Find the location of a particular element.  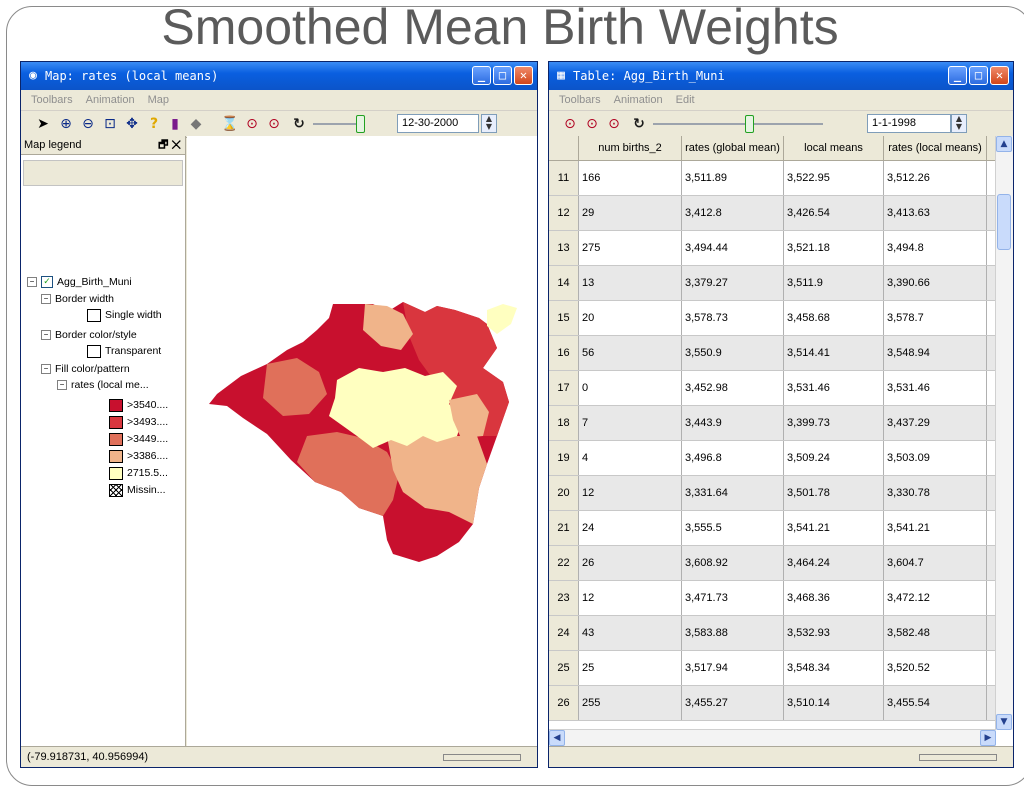

slider-thumb is located at coordinates (360, 124).